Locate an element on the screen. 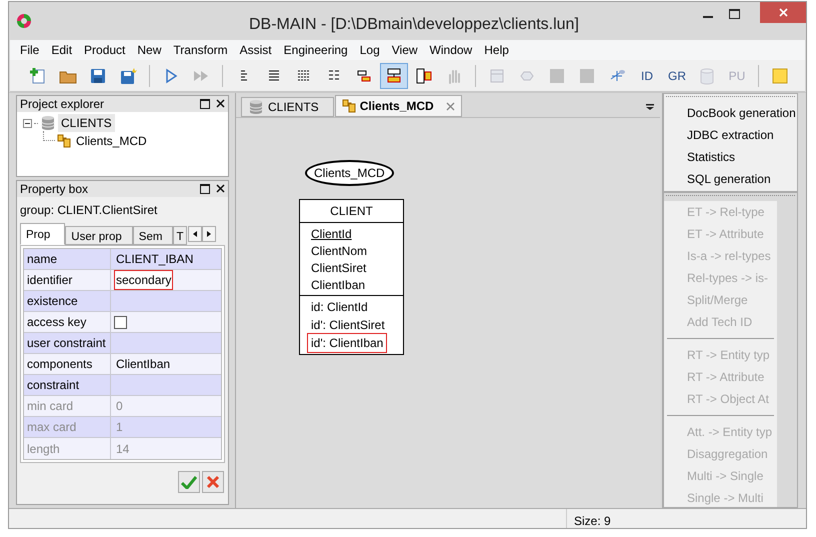 This screenshot has height=537, width=816. cross-icon is located at coordinates (213, 482).